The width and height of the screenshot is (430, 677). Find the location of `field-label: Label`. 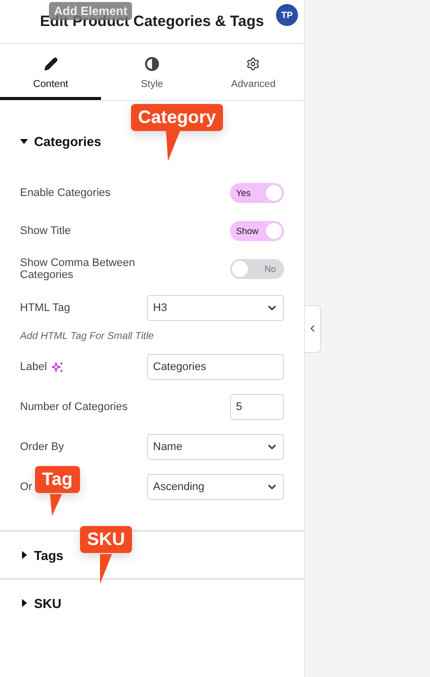

field-label: Label is located at coordinates (41, 367).